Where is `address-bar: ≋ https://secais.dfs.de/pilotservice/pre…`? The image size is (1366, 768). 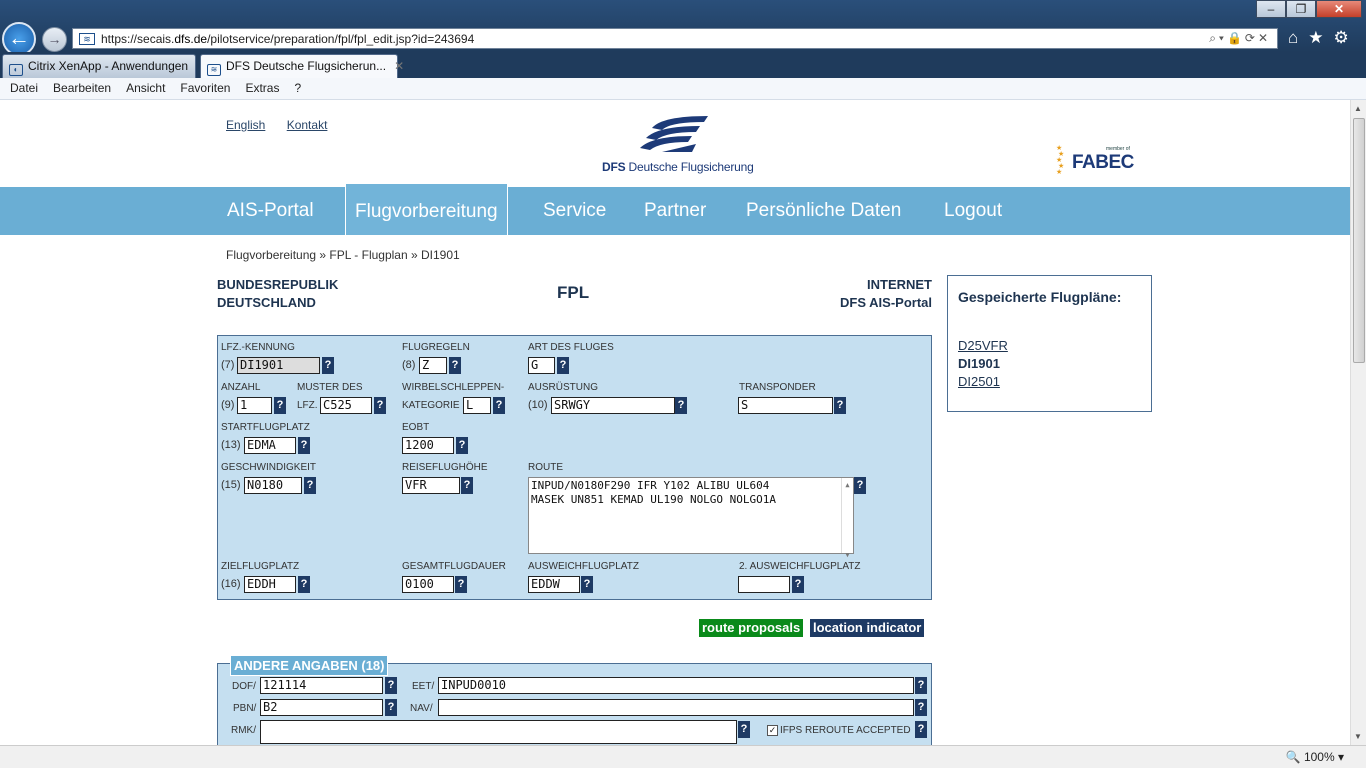
address-bar: ≋ https://secais.dfs.de/pilotservice/pre… is located at coordinates (675, 38).